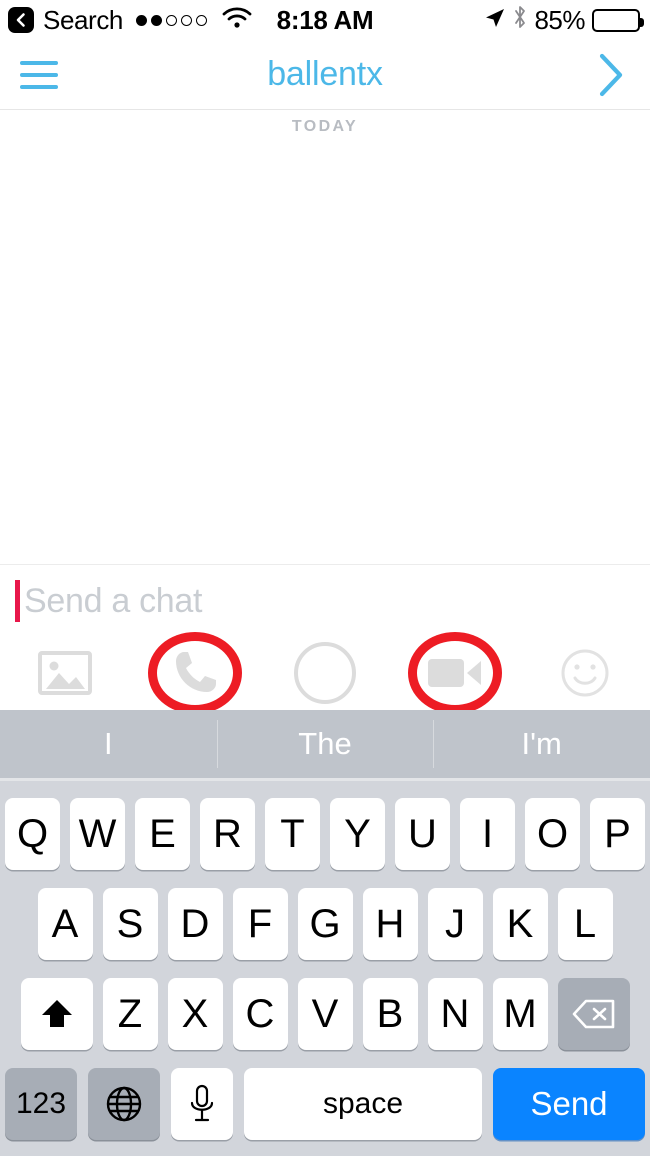 This screenshot has height=1156, width=650. What do you see at coordinates (260, 1014) in the screenshot?
I see `key-c: C` at bounding box center [260, 1014].